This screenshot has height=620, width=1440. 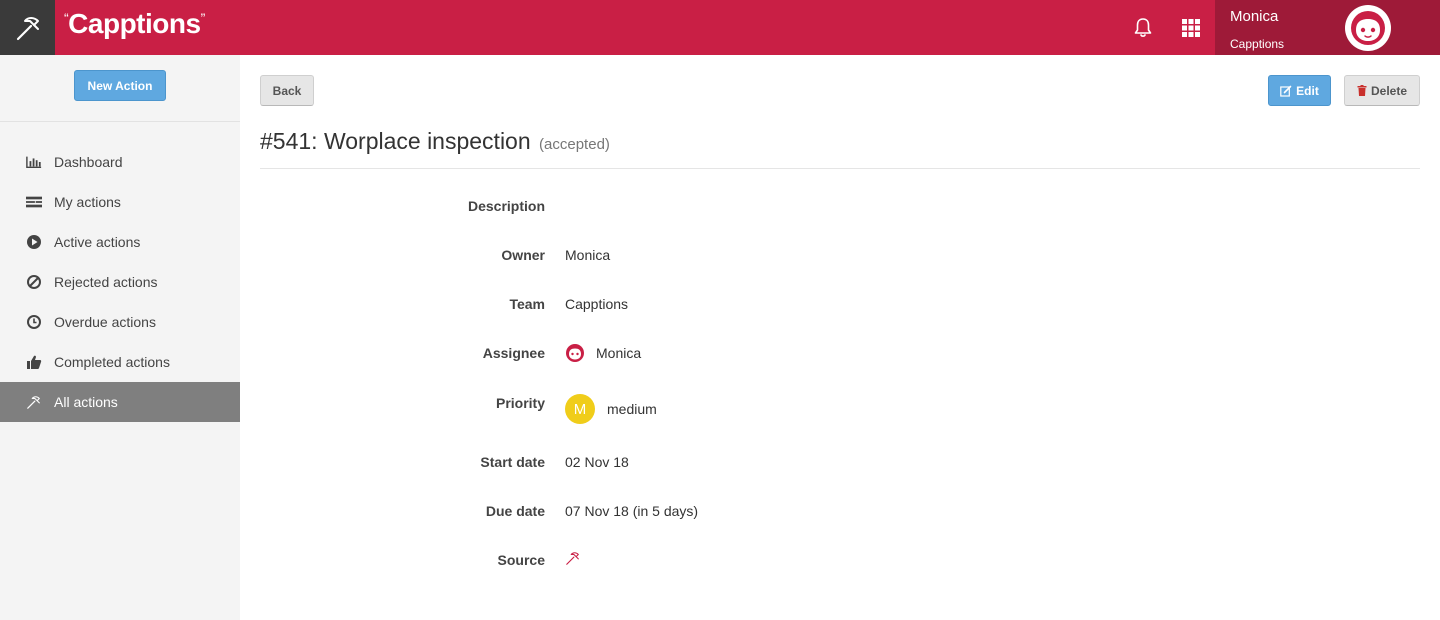 I want to click on assignee-value: Monica, so click(x=603, y=353).